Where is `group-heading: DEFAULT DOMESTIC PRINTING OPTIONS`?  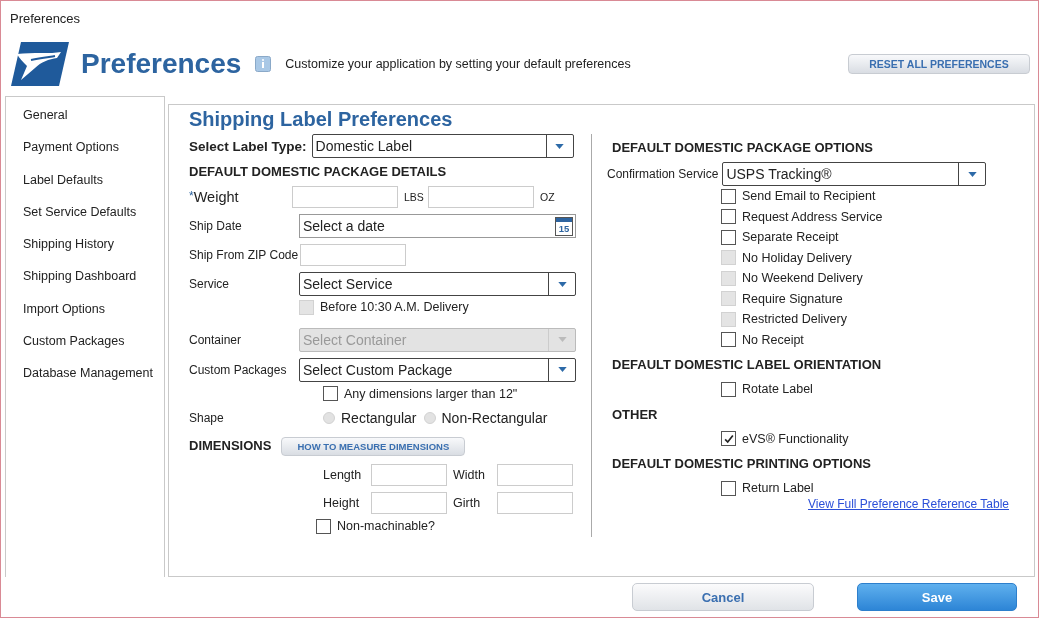 group-heading: DEFAULT DOMESTIC PRINTING OPTIONS is located at coordinates (742, 464).